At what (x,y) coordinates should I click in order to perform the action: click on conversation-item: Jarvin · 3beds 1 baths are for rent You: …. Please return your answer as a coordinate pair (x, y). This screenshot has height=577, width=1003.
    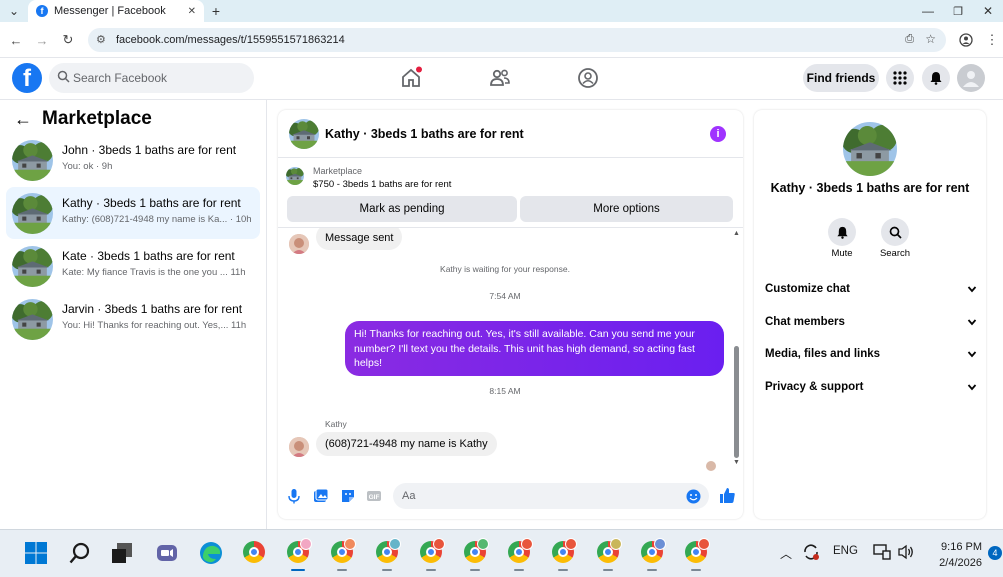
    Looking at the image, I should click on (133, 319).